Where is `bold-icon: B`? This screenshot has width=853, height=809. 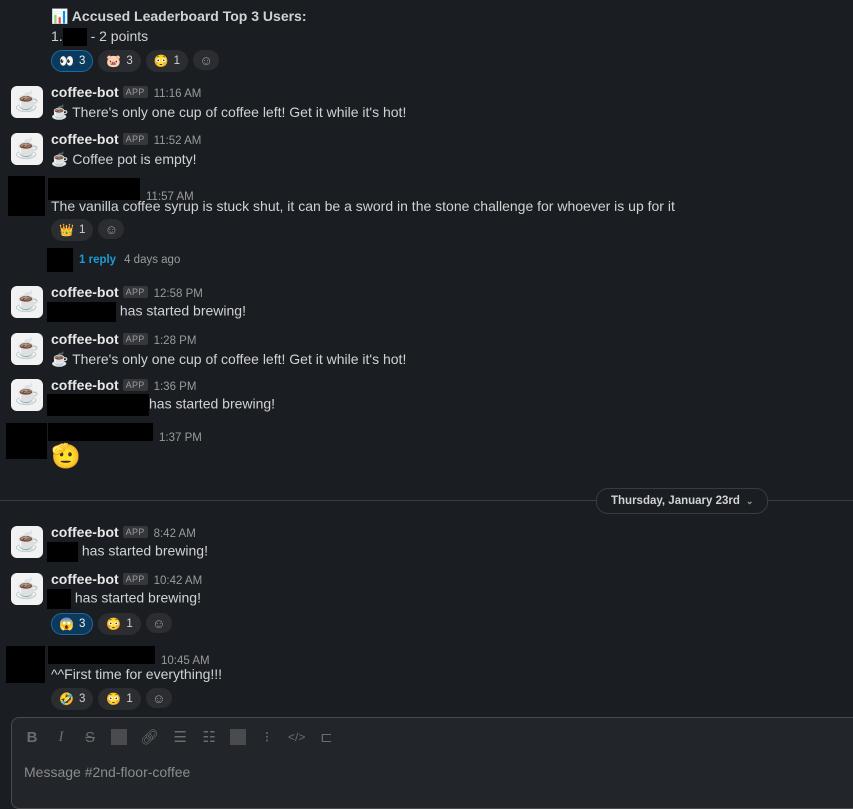 bold-icon: B is located at coordinates (32, 737).